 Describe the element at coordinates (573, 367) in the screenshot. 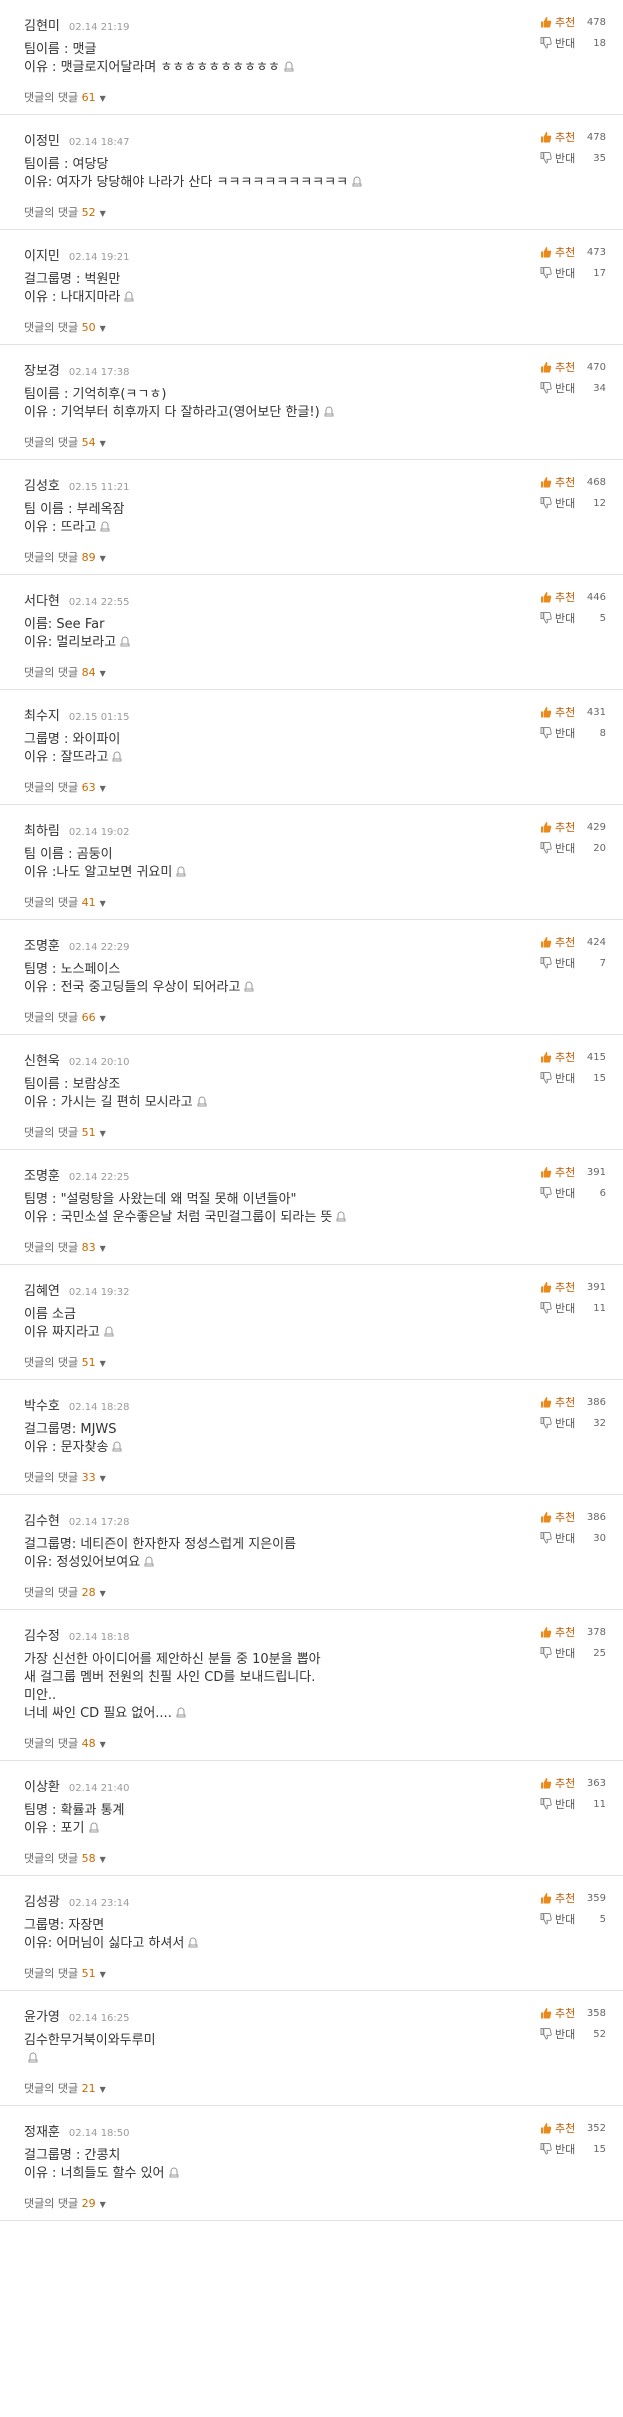

I see `upvote-button: 추천 470` at that location.